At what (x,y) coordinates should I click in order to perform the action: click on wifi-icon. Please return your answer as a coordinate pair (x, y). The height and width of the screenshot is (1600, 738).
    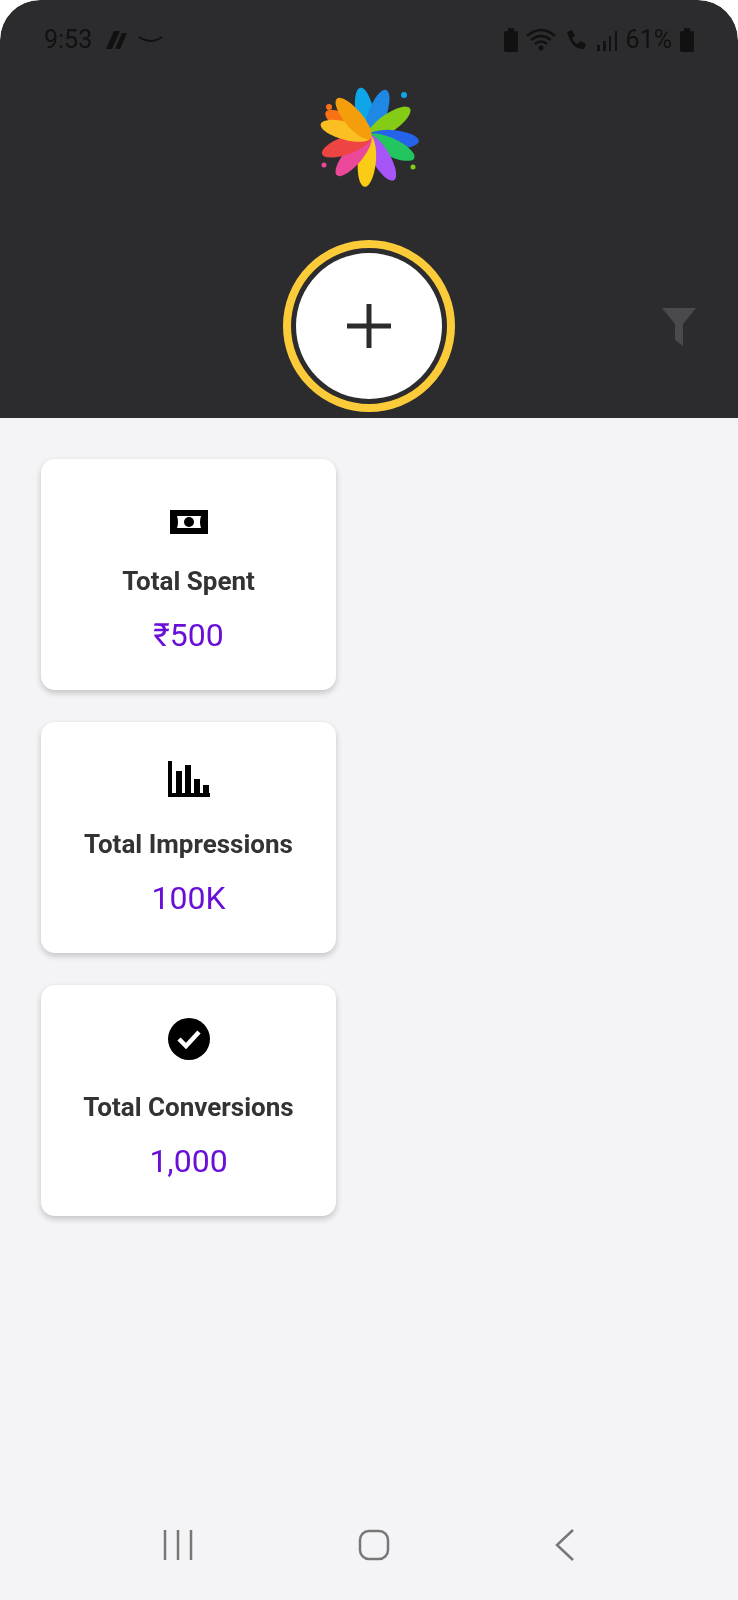
    Looking at the image, I should click on (540, 40).